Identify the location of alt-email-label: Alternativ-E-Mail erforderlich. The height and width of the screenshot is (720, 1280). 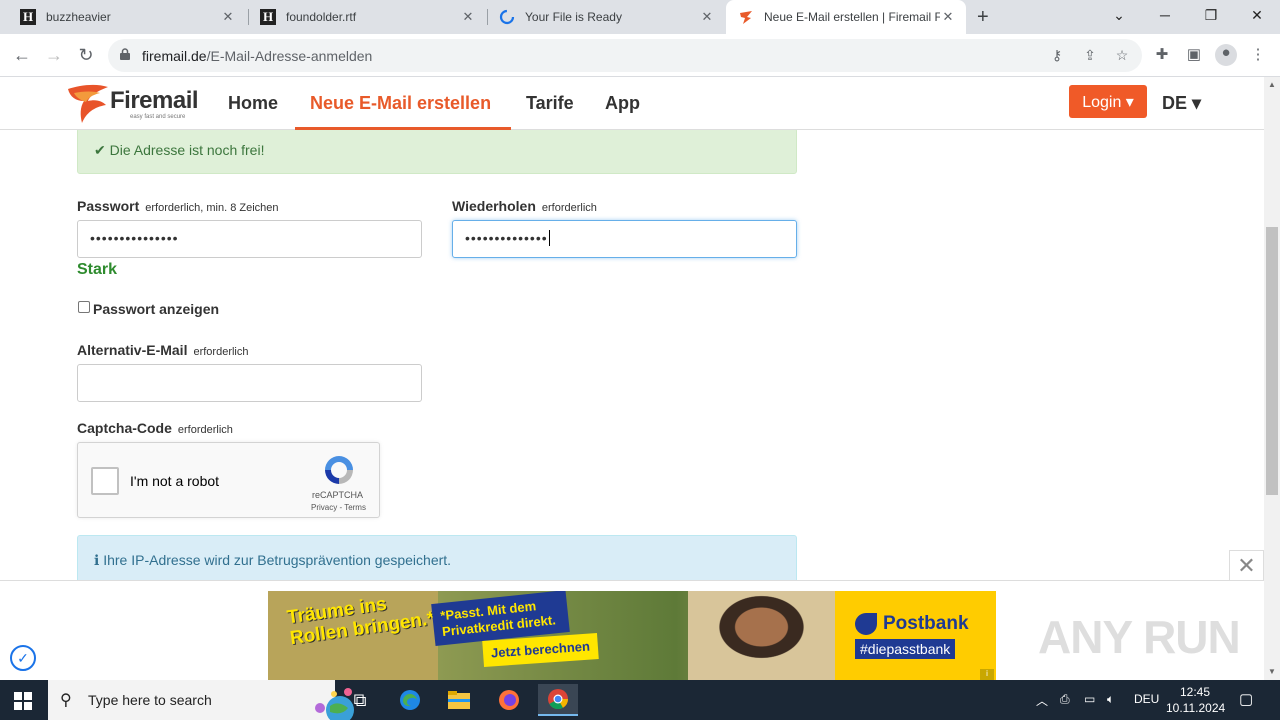
(163, 350).